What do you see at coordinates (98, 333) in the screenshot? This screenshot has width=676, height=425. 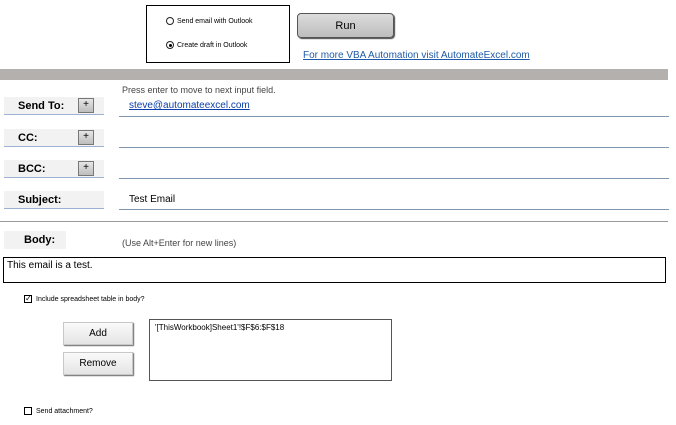 I see `add-range-button: Add` at bounding box center [98, 333].